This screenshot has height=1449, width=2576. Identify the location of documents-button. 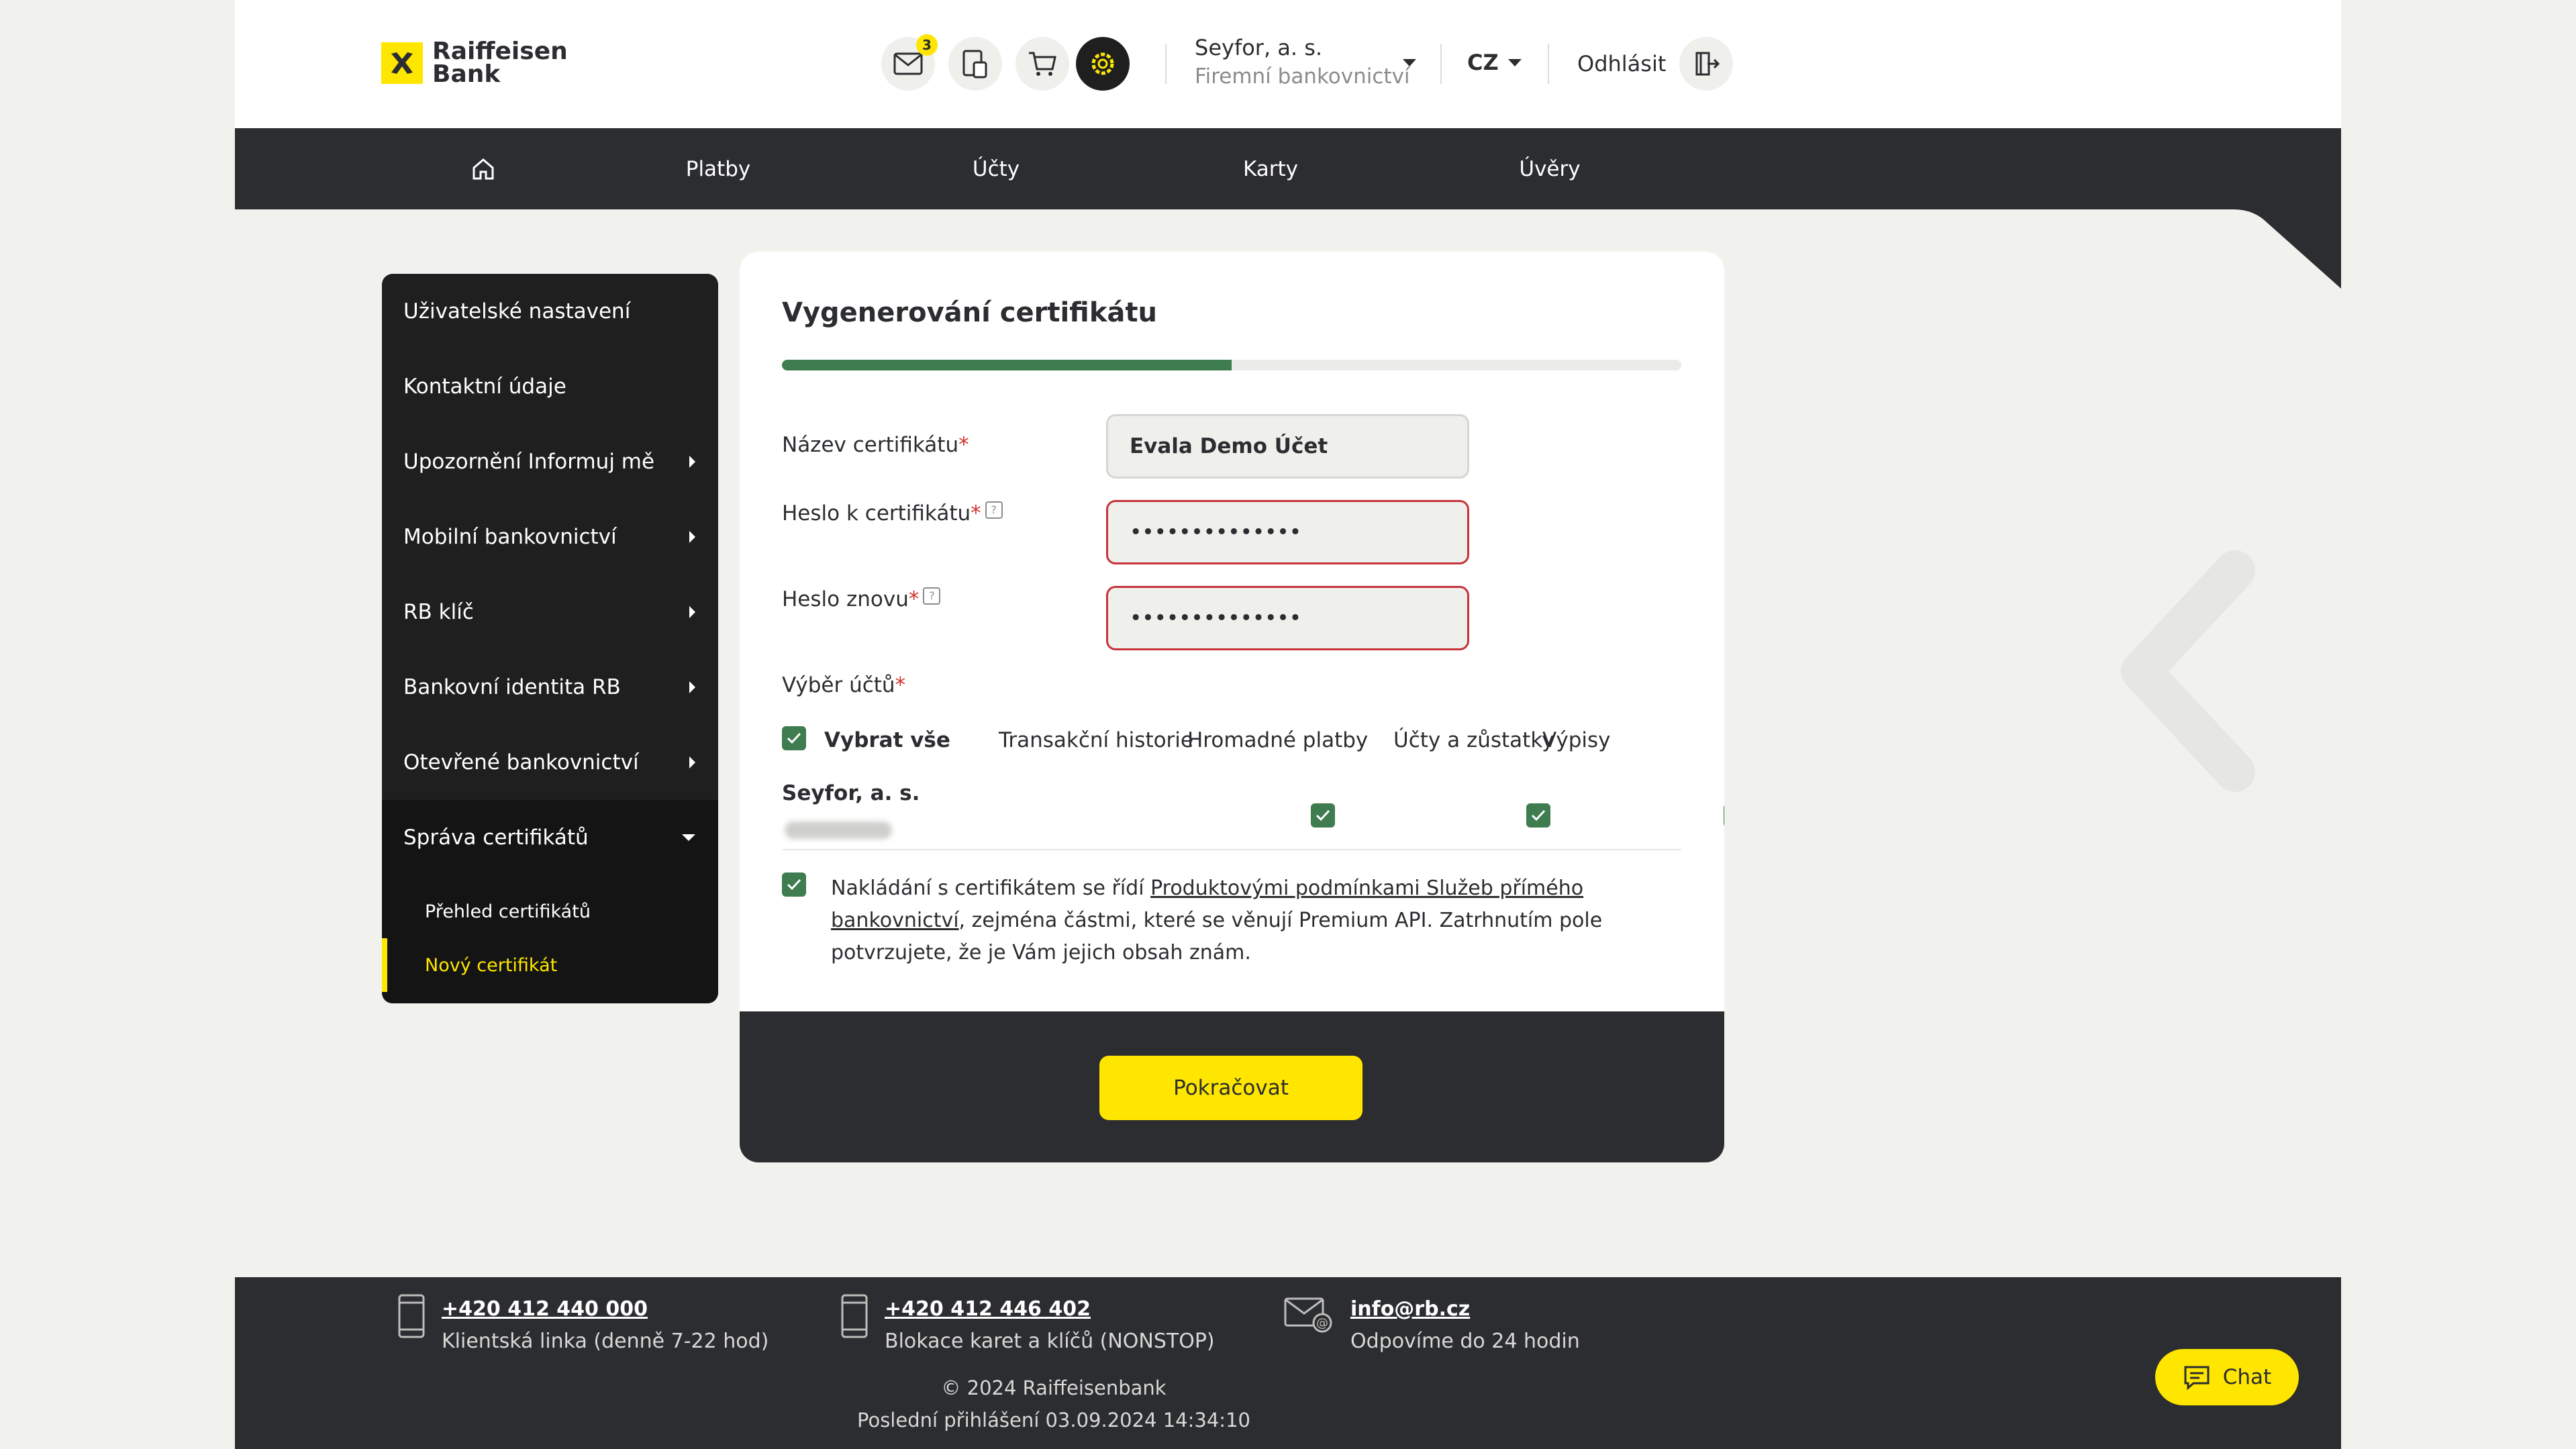
(975, 64).